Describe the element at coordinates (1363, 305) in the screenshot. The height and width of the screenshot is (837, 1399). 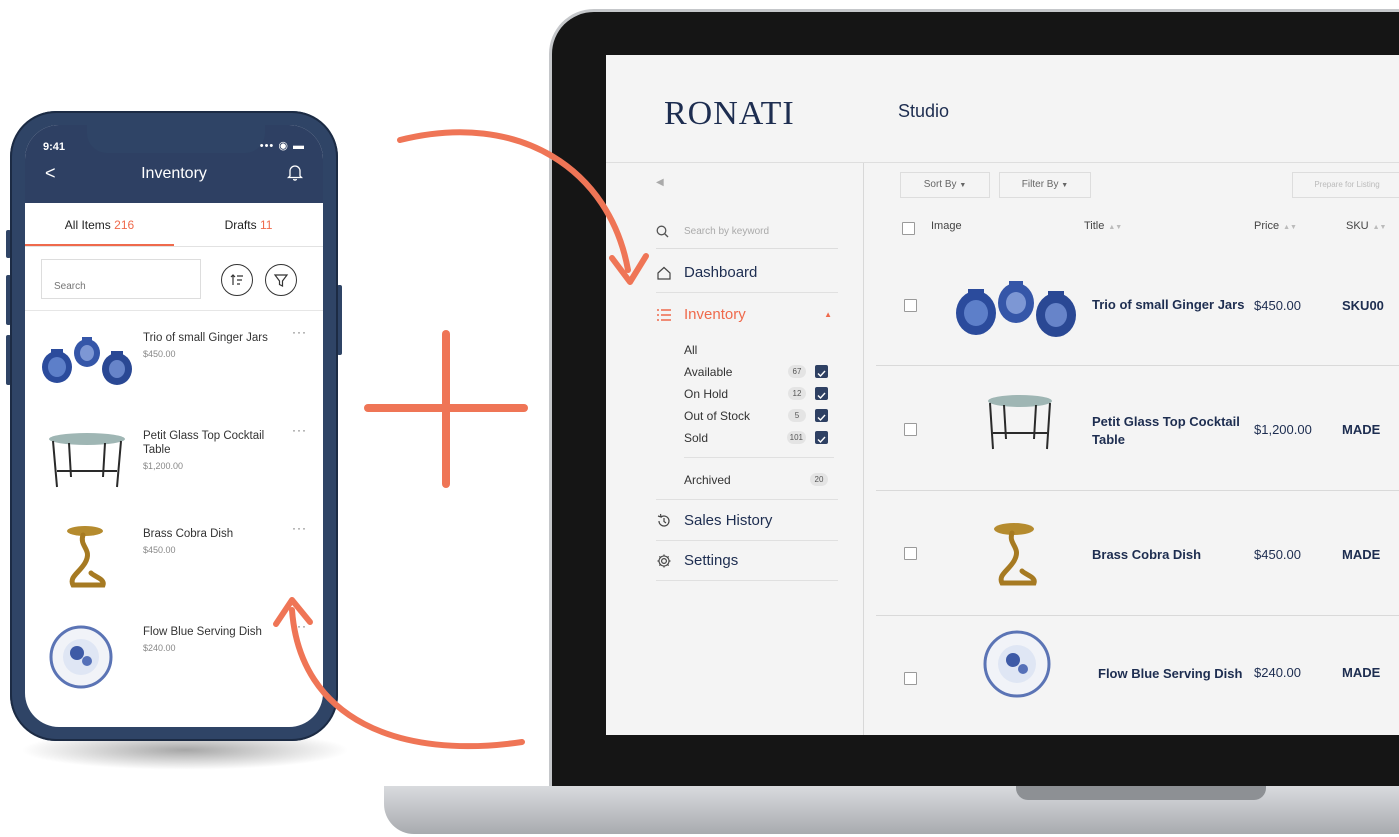
I see `row-sku: SKU00` at that location.